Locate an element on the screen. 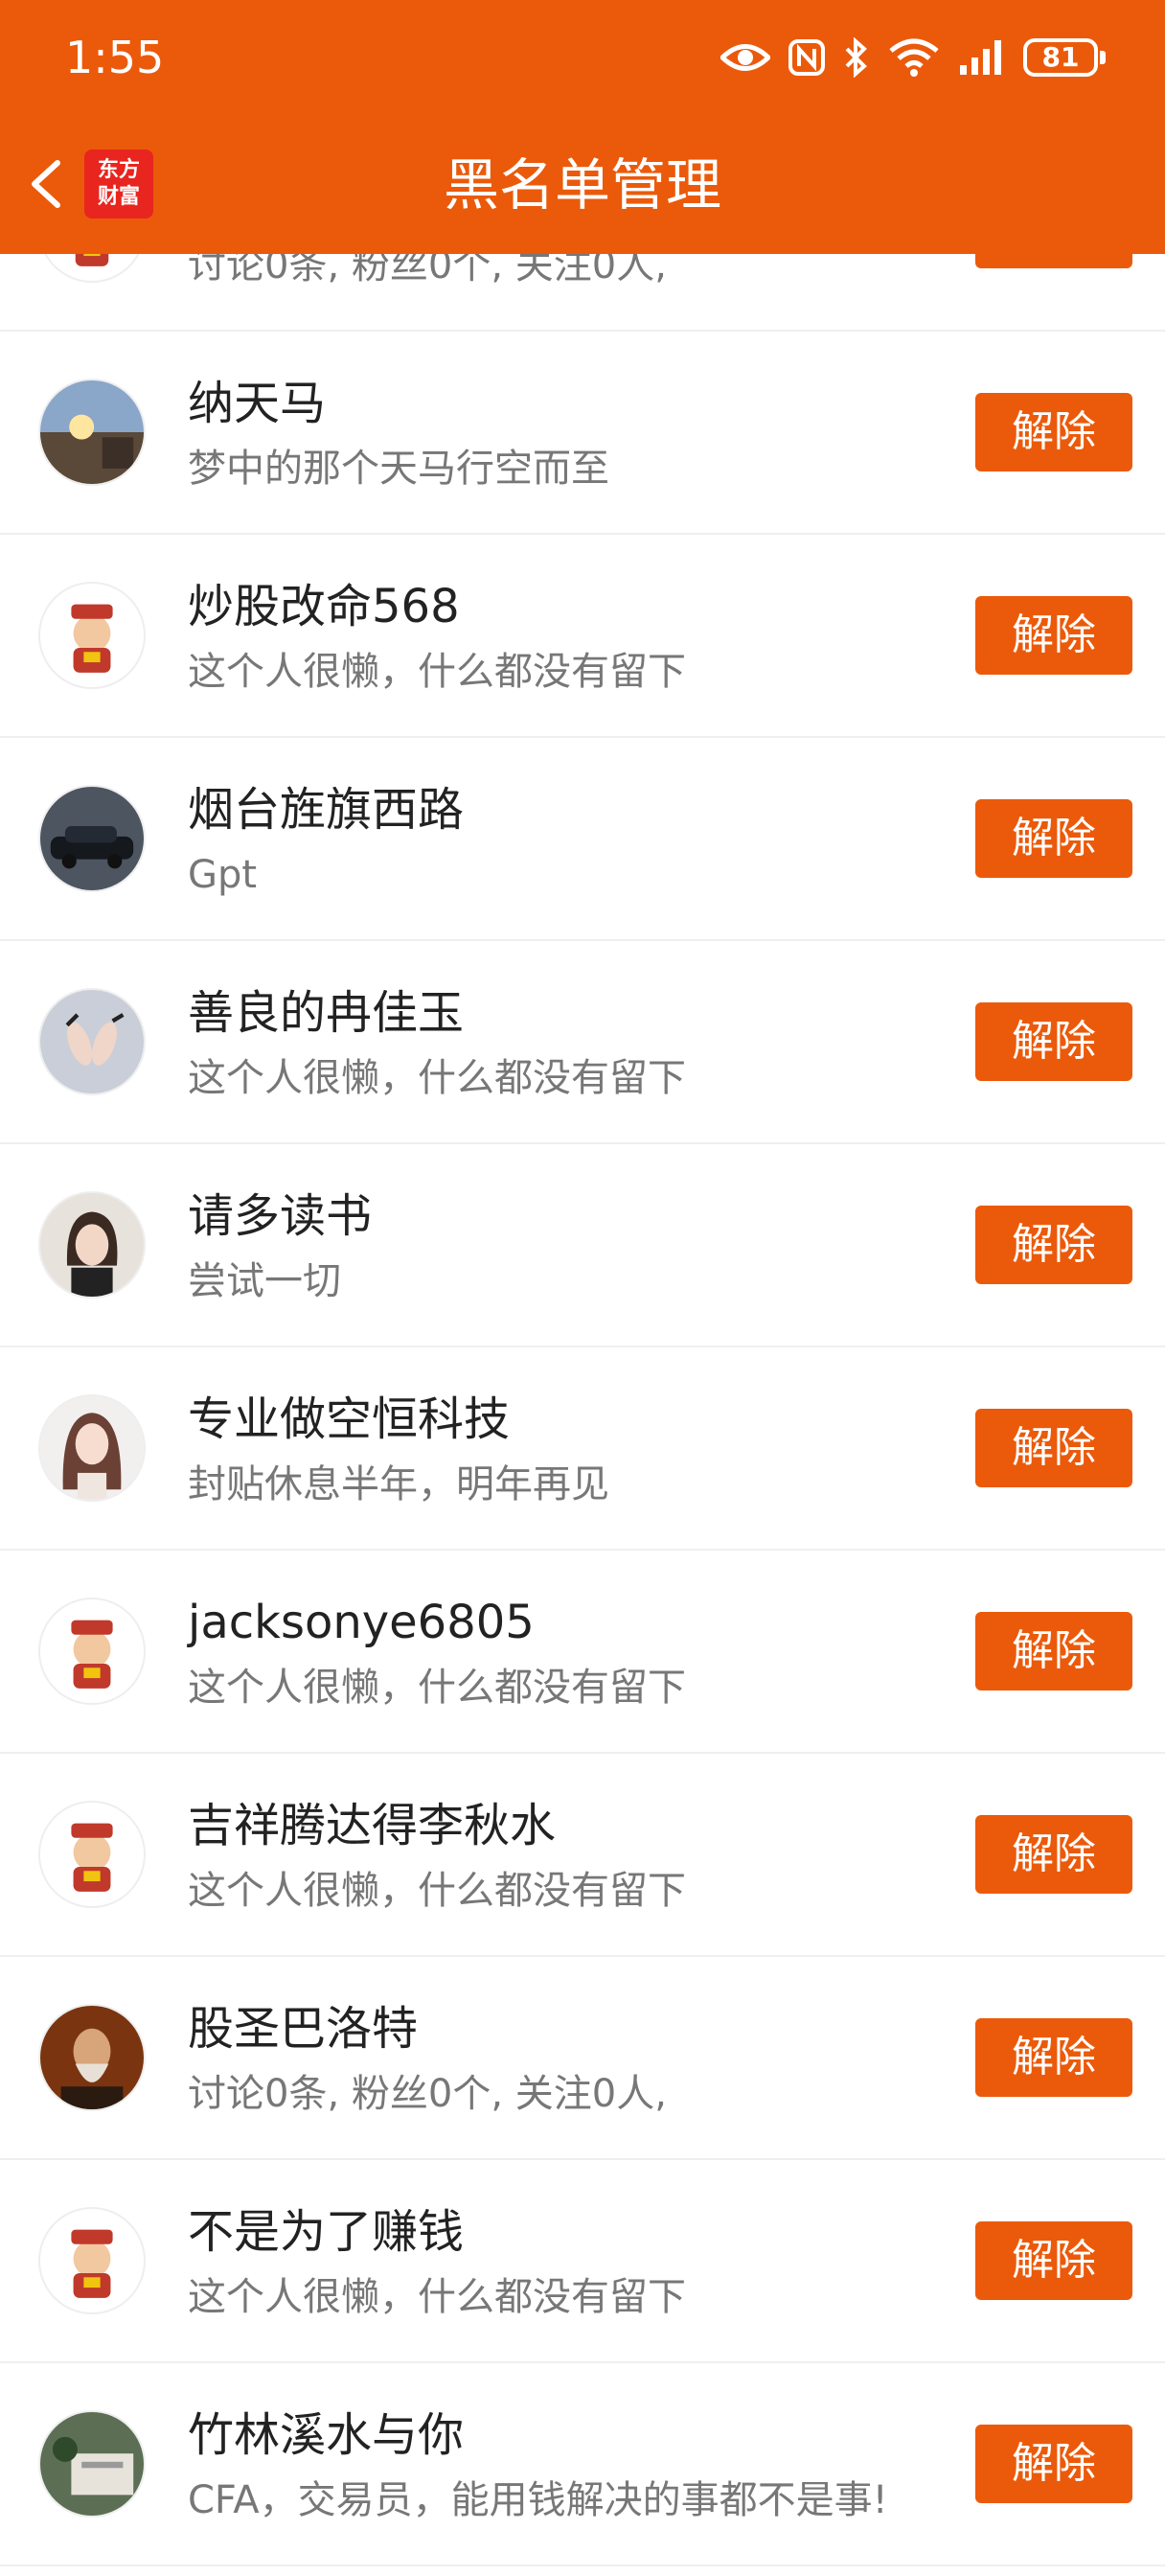 The height and width of the screenshot is (2576, 1165). user-name: 纳天马 is located at coordinates (258, 403).